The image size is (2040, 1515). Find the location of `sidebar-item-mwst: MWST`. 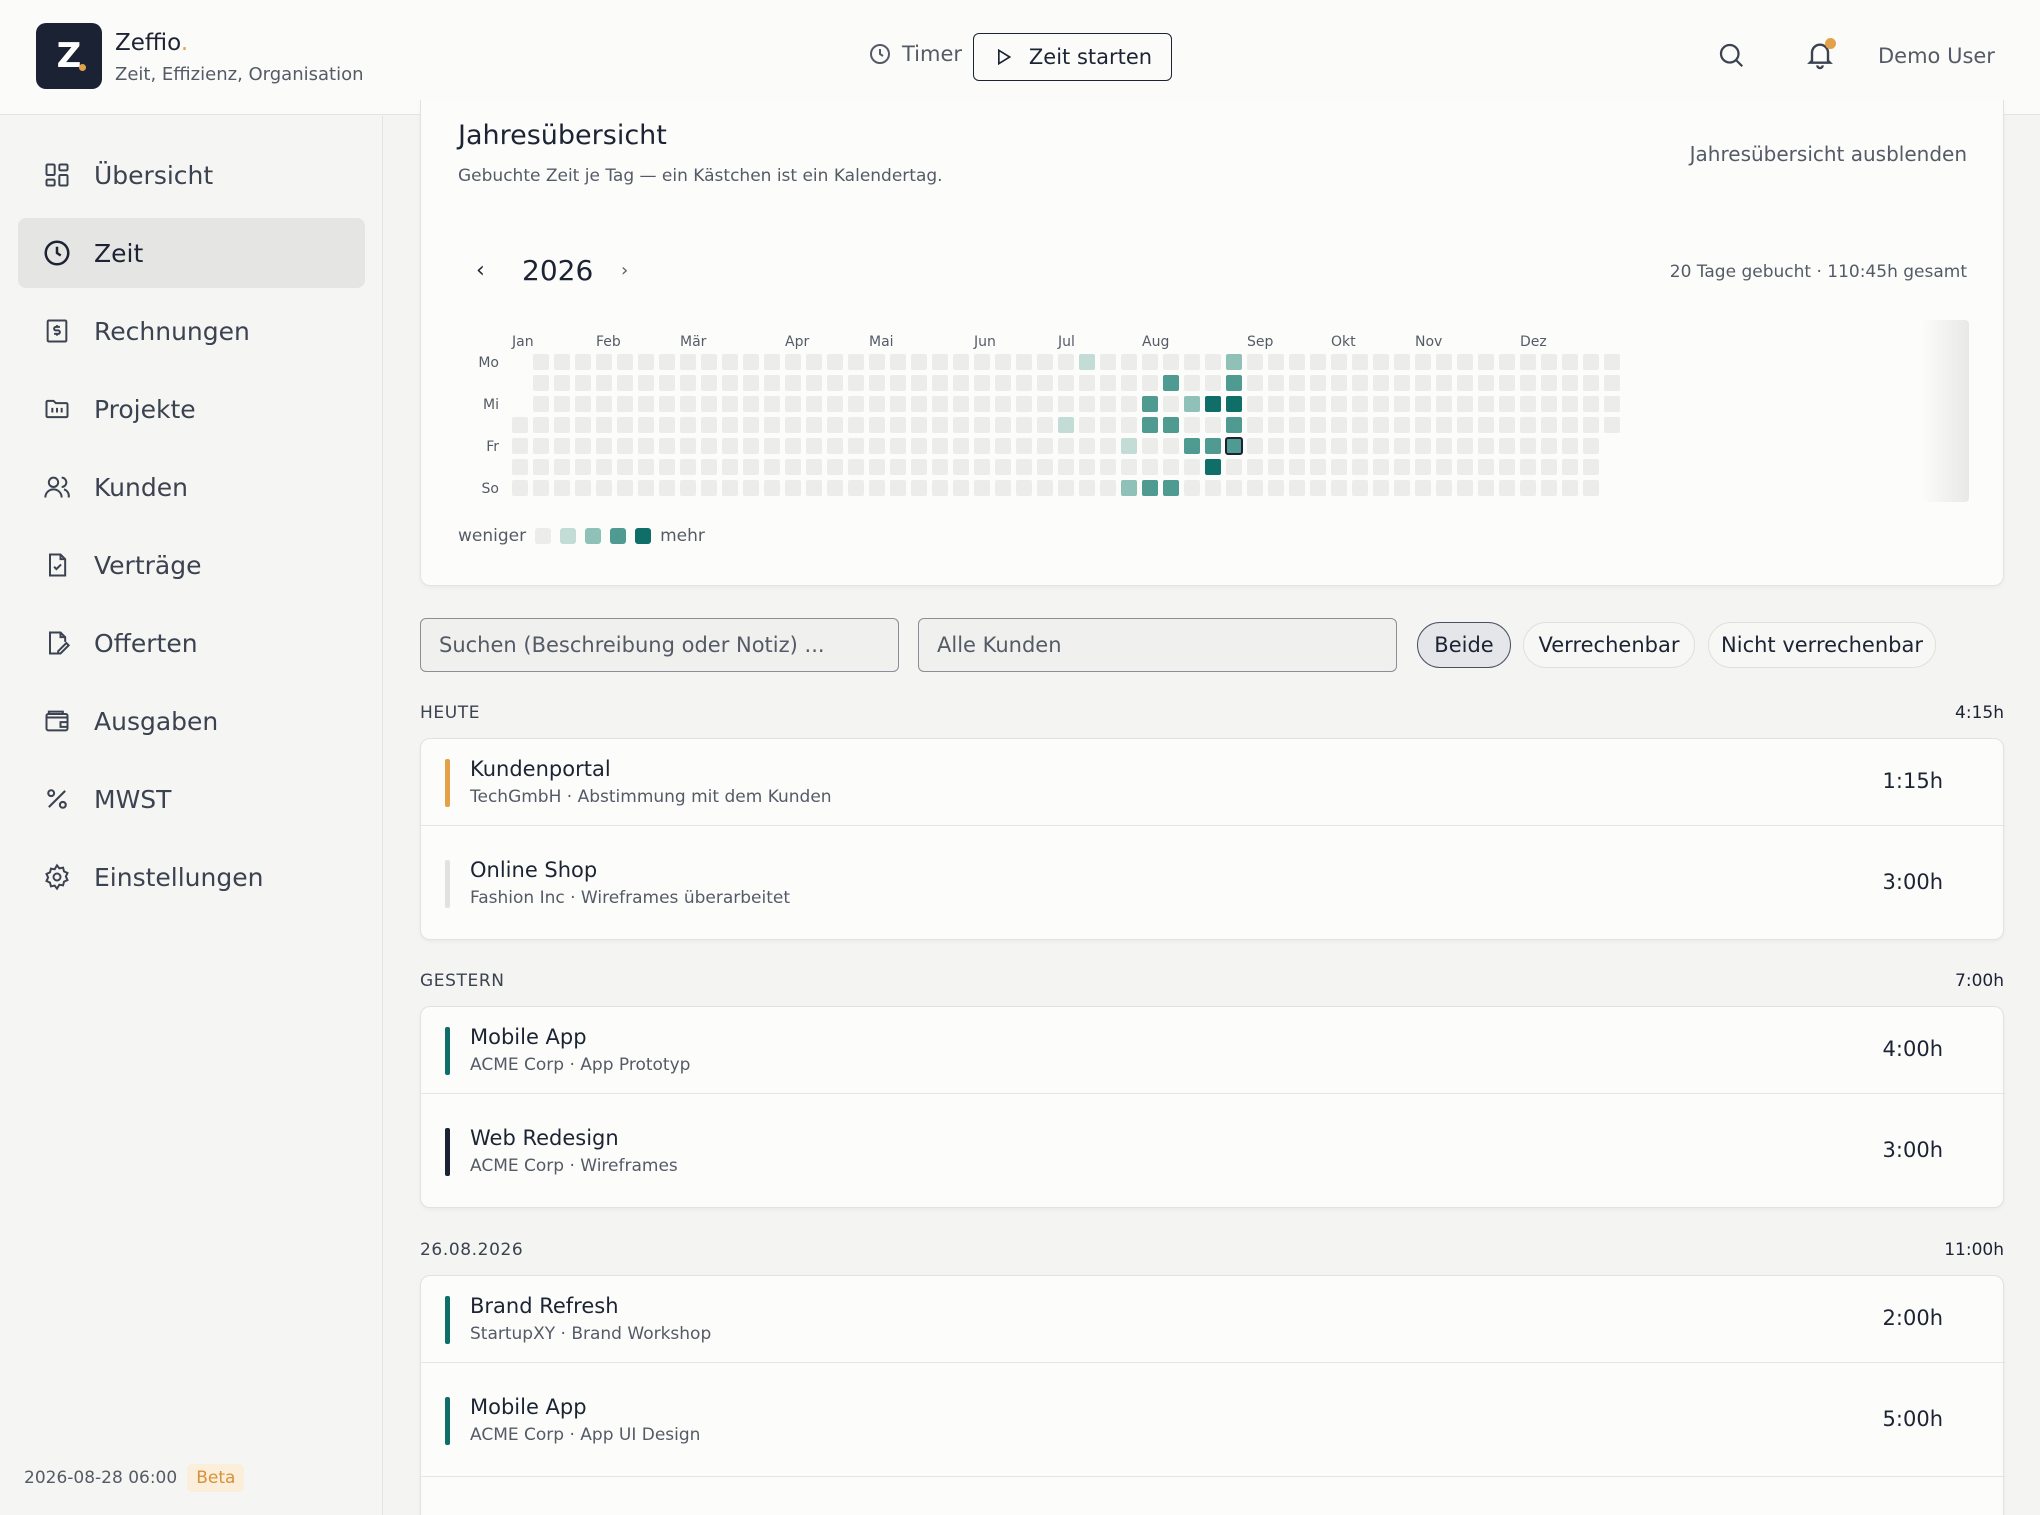

sidebar-item-mwst: MWST is located at coordinates (191, 799).